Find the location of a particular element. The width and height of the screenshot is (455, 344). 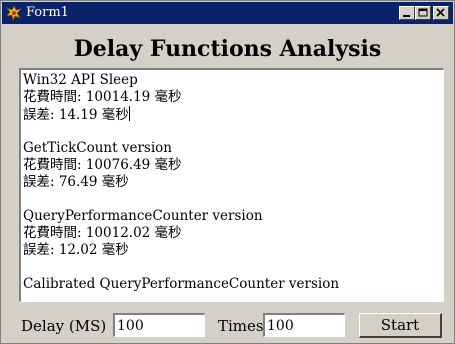

memo-line: 花費時間: 10012.02 毫秒 is located at coordinates (102, 233).